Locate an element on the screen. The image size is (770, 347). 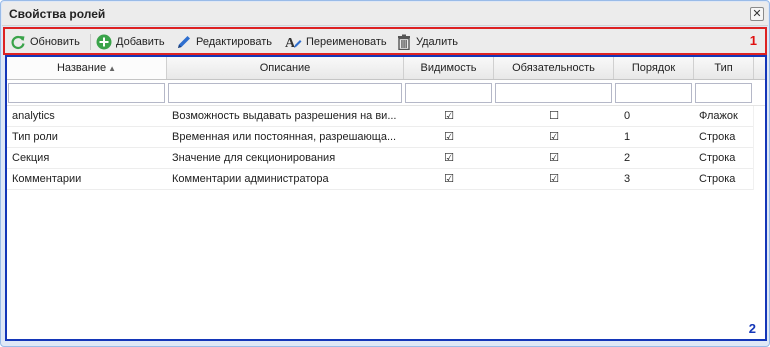
delete-label: Удалить is located at coordinates (437, 41).